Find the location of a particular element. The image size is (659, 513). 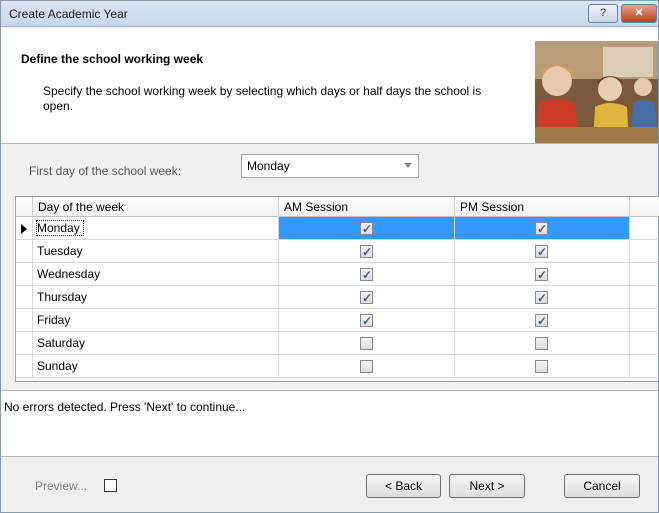

cancel-button: Cancel is located at coordinates (602, 486).